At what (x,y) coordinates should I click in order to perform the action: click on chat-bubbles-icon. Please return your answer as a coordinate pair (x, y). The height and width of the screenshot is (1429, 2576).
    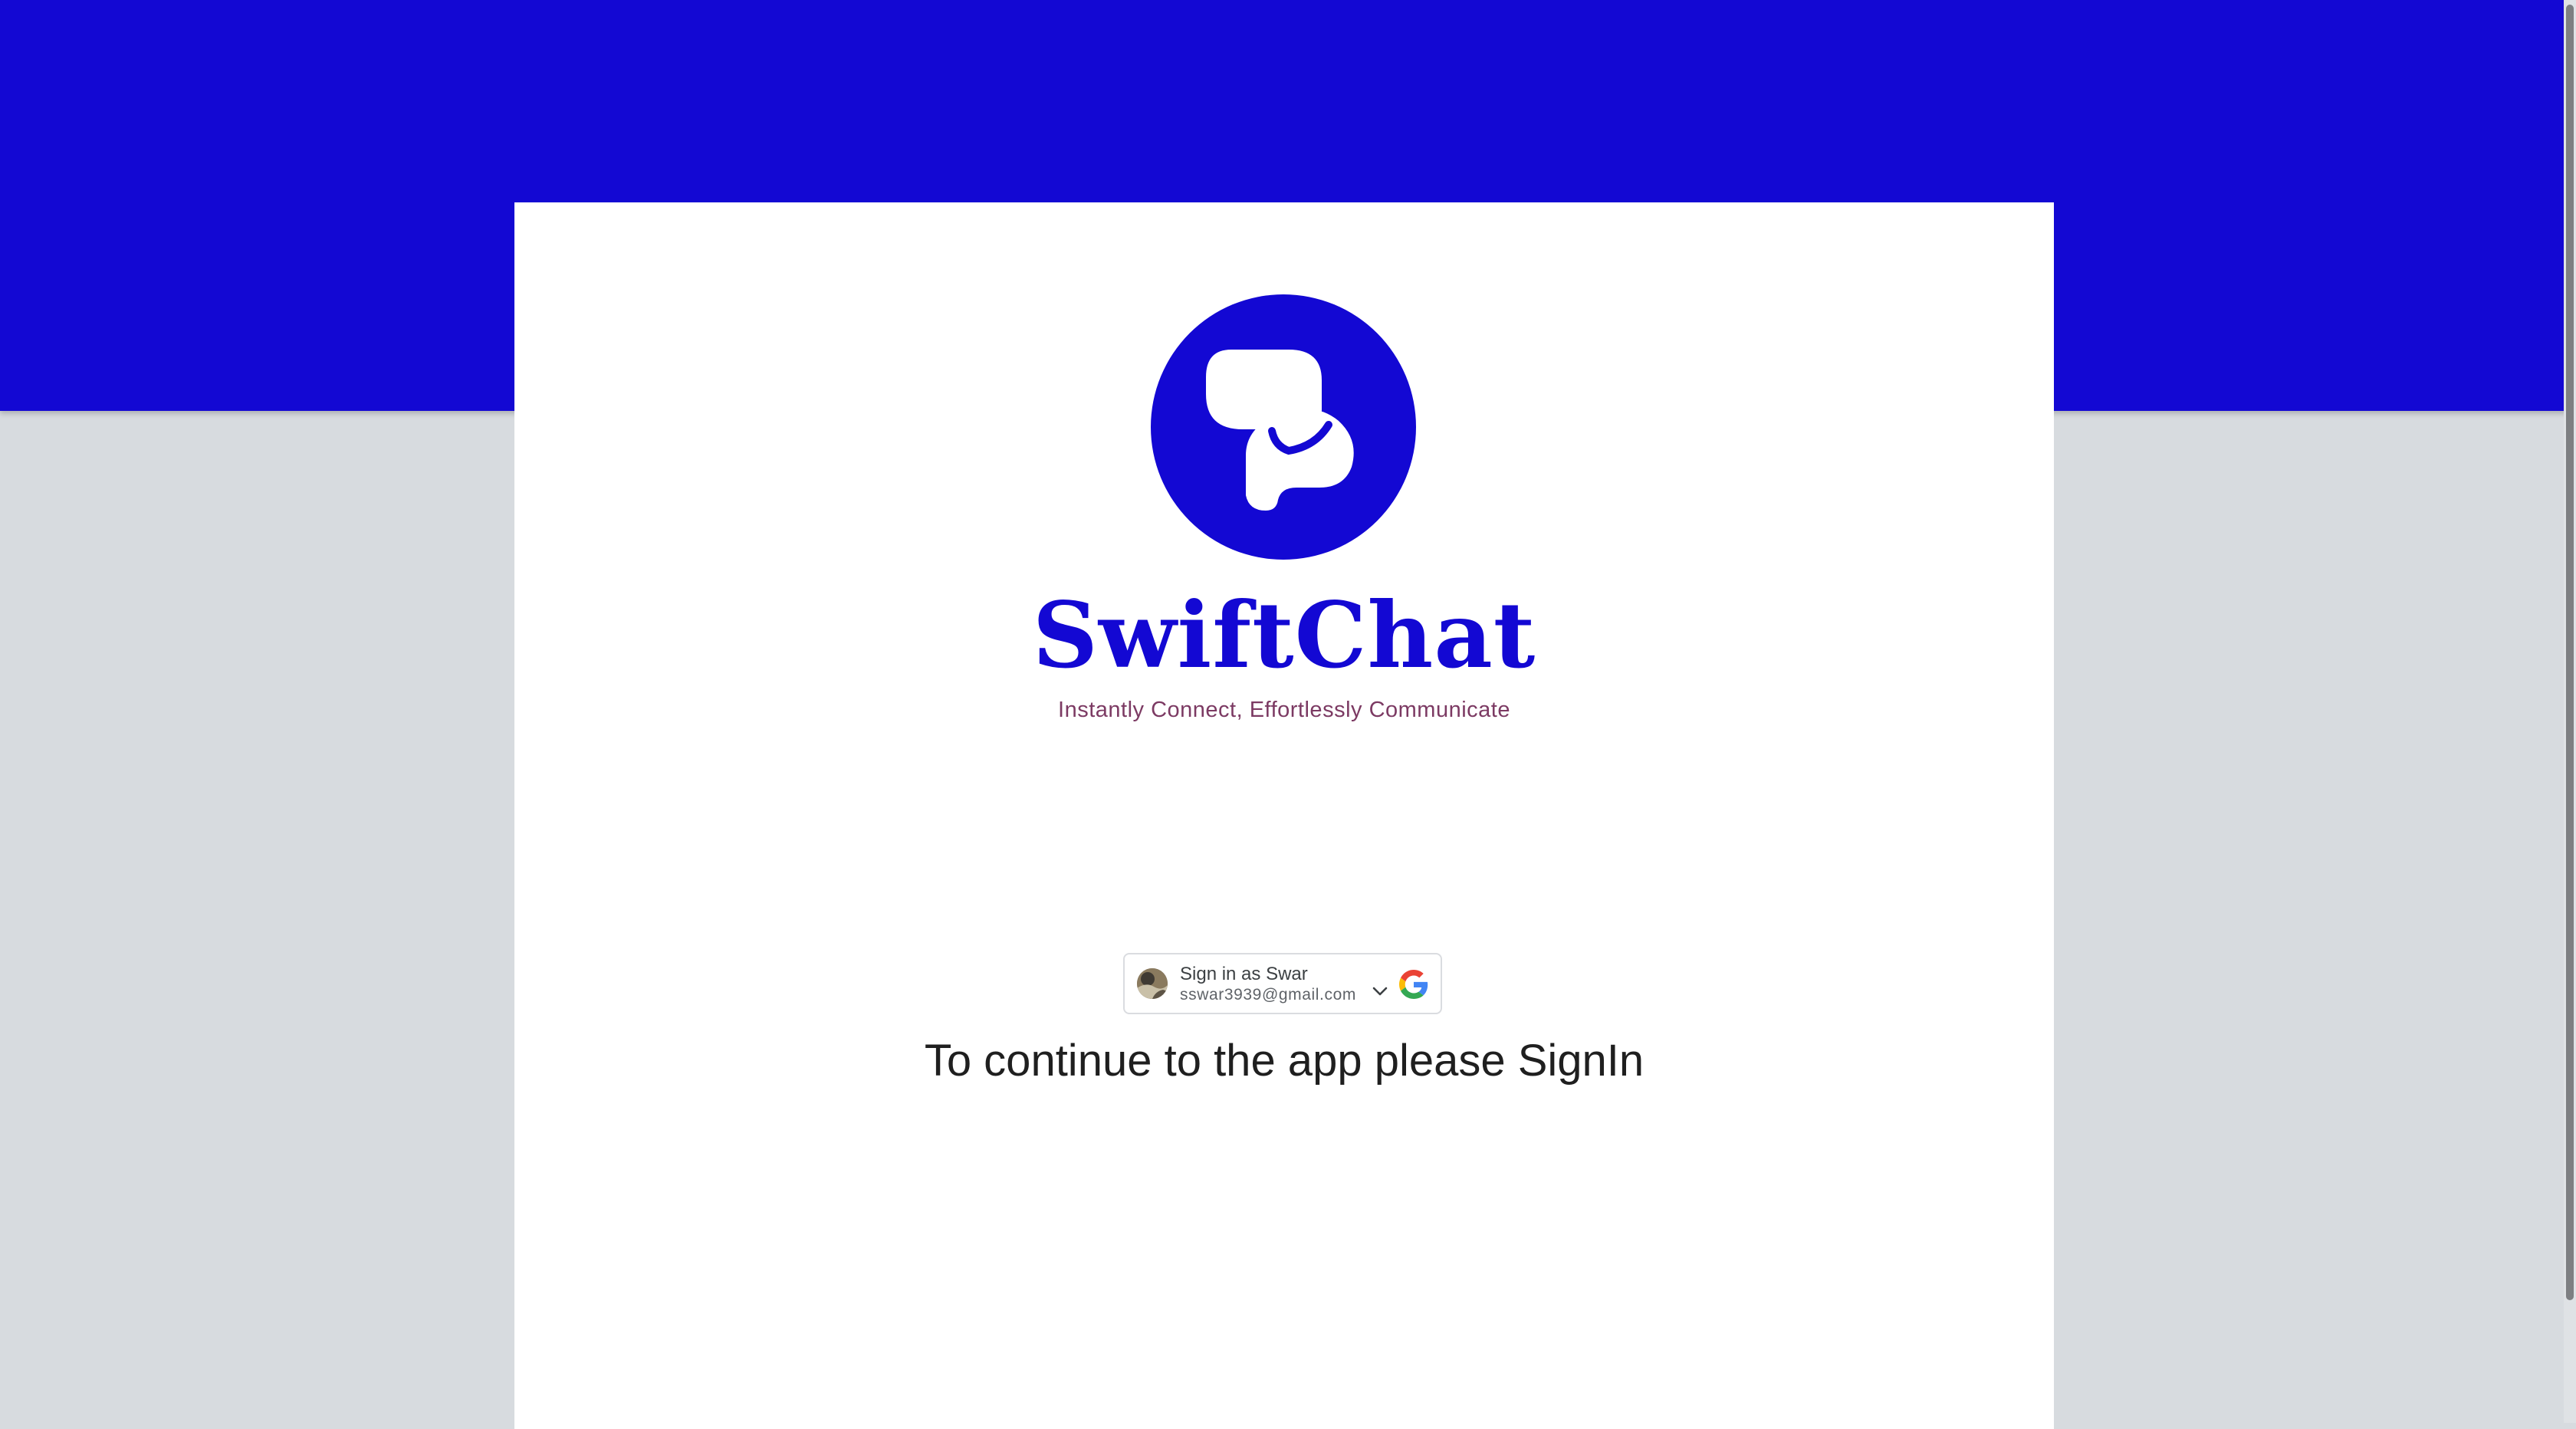
    Looking at the image, I should click on (1280, 430).